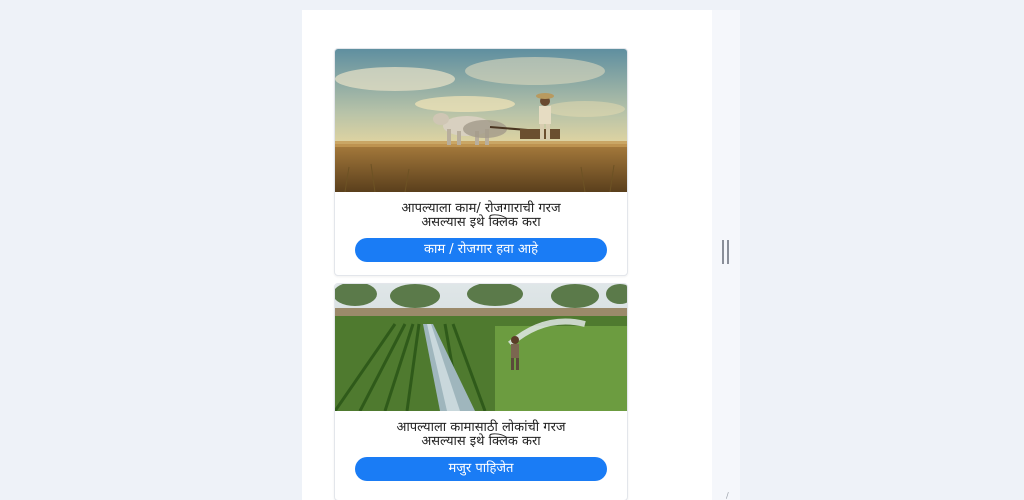 The width and height of the screenshot is (1024, 500). Describe the element at coordinates (481, 250) in the screenshot. I see `need-work-button: काम / रोजगार हवा आहे` at that location.